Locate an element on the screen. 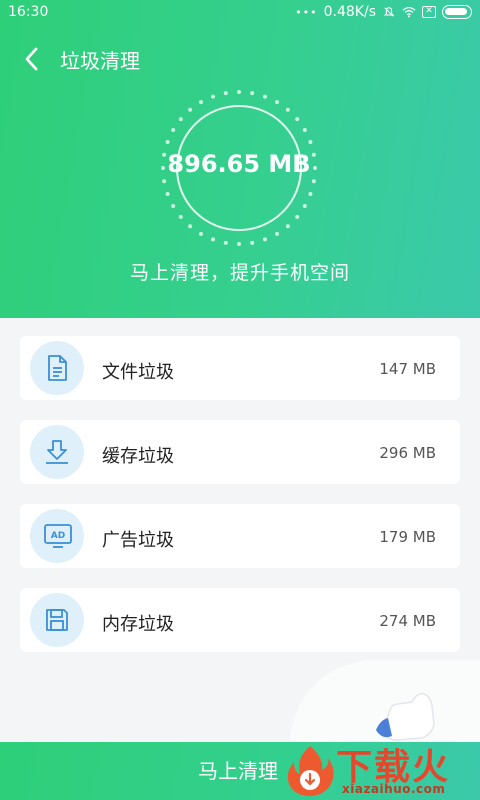 This screenshot has height=800, width=480. svg-text: AD is located at coordinates (58, 536).